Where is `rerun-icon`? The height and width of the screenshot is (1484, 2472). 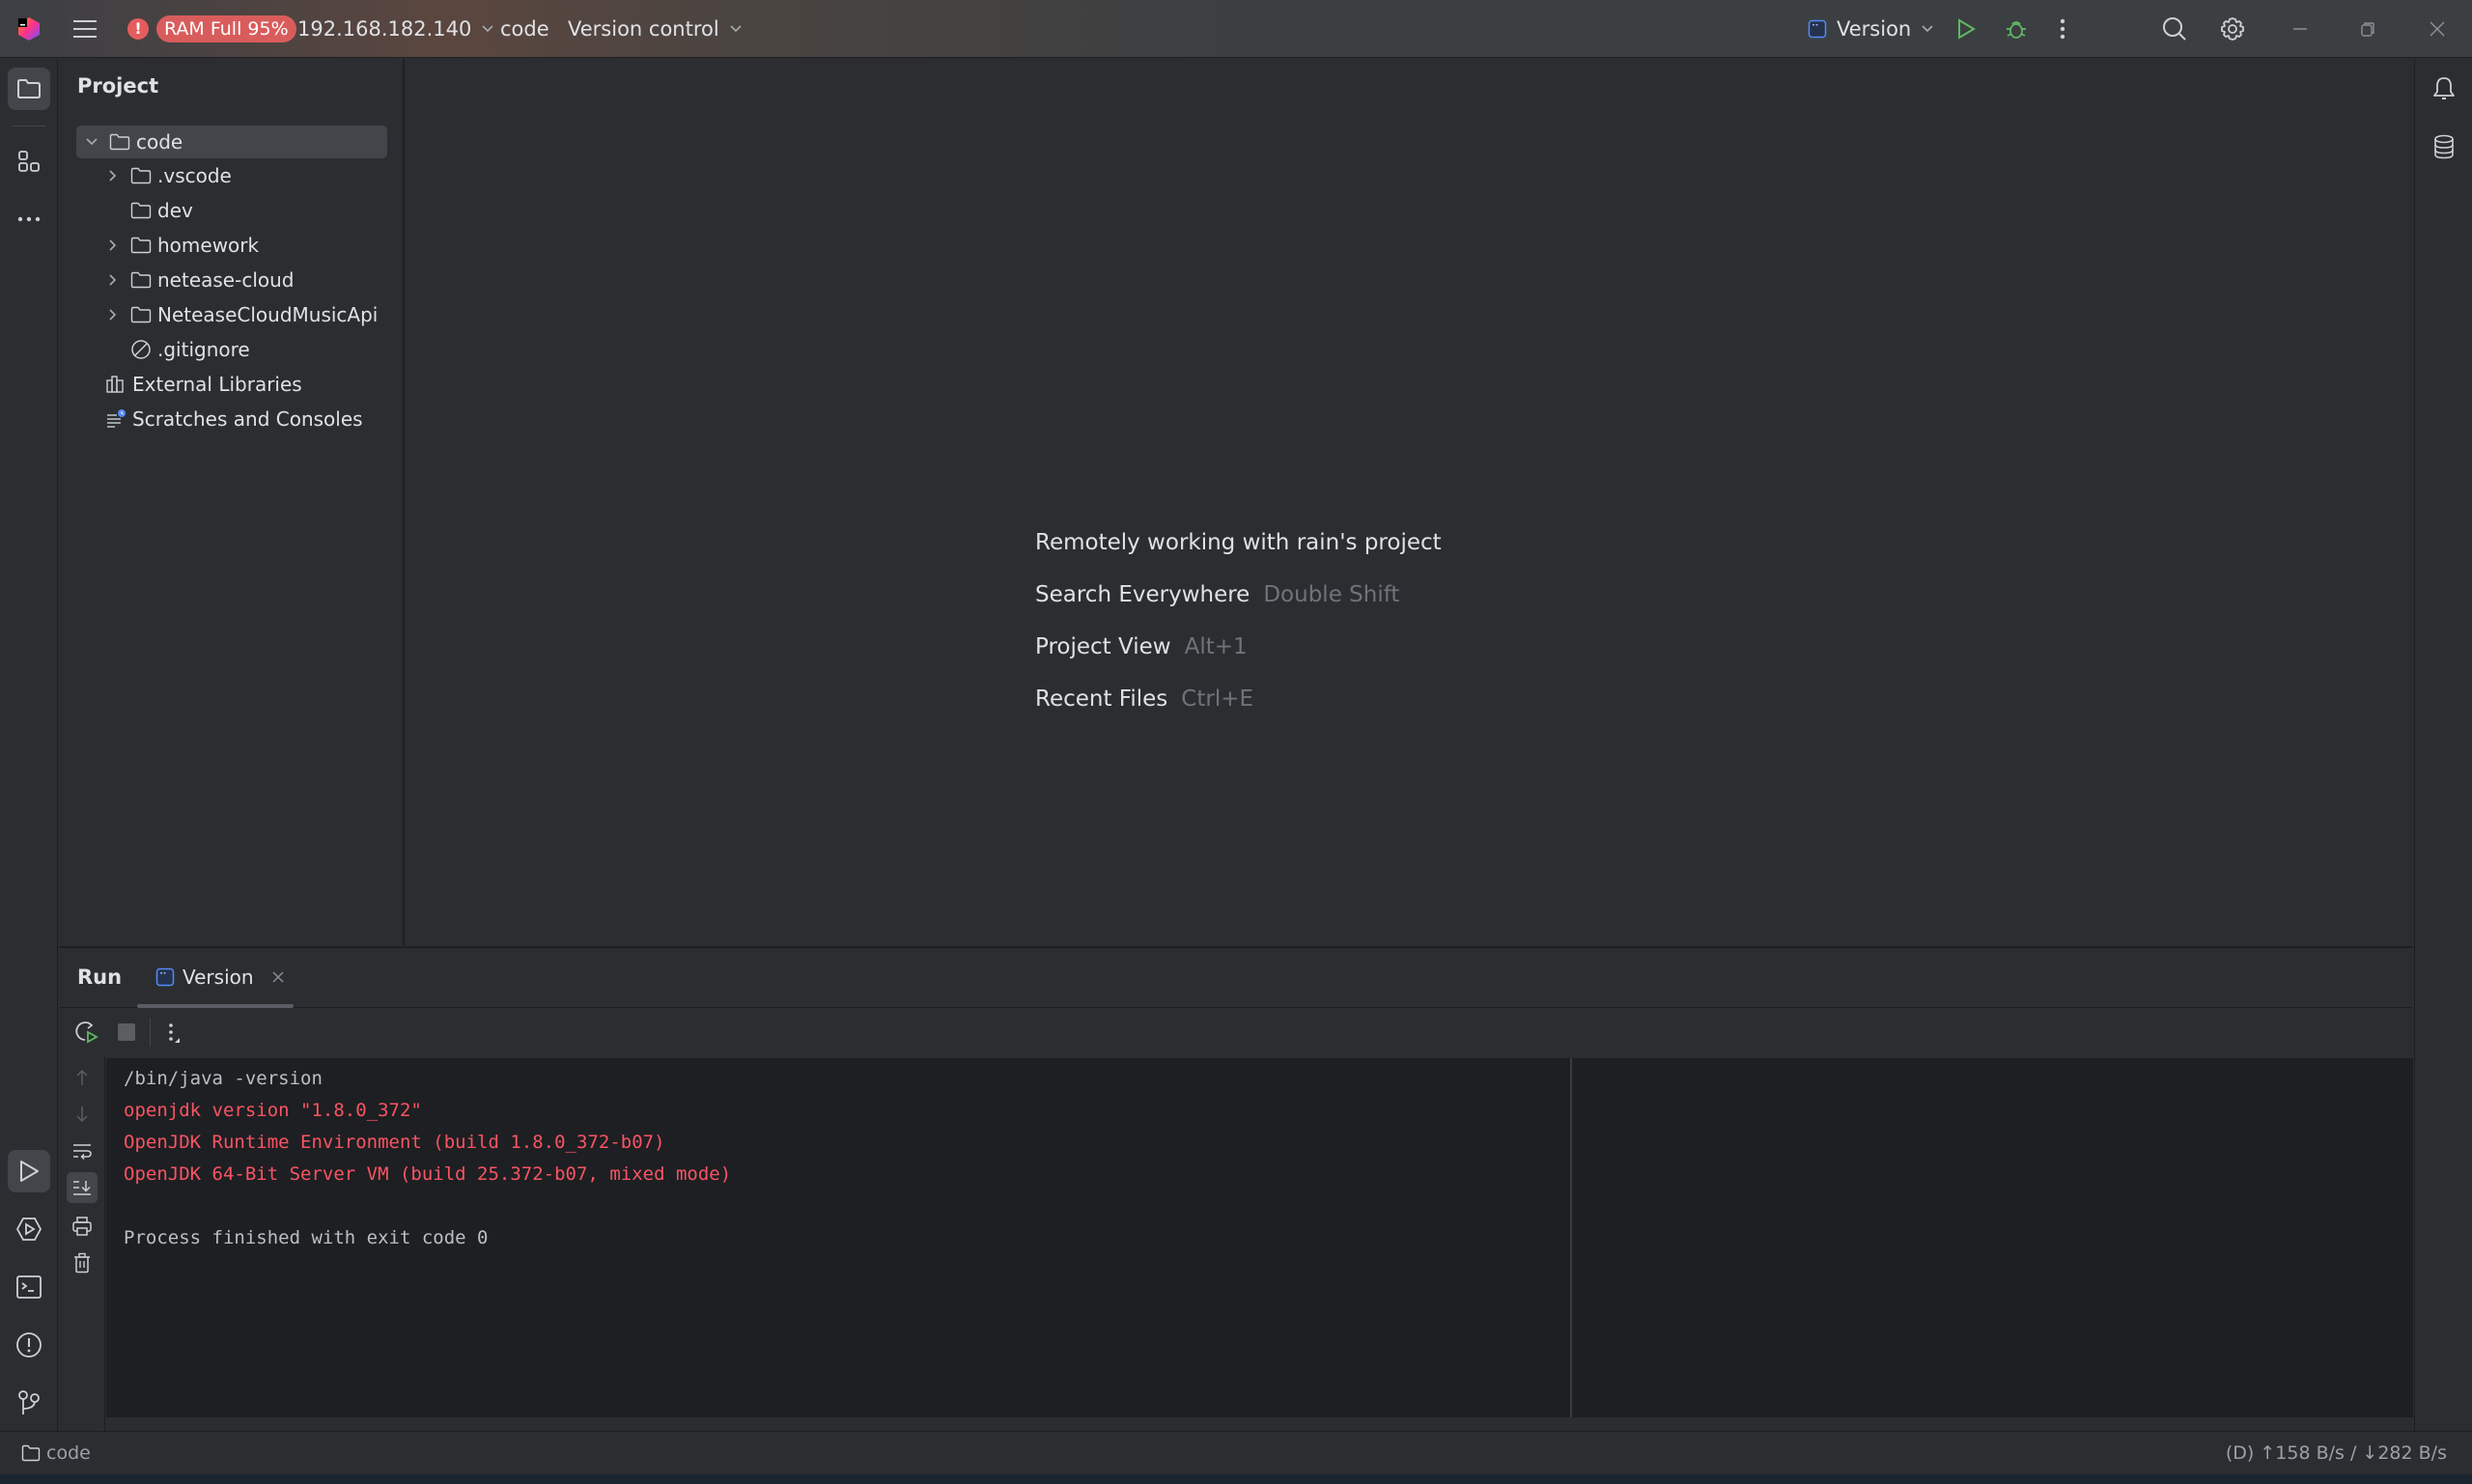
rerun-icon is located at coordinates (86, 1033).